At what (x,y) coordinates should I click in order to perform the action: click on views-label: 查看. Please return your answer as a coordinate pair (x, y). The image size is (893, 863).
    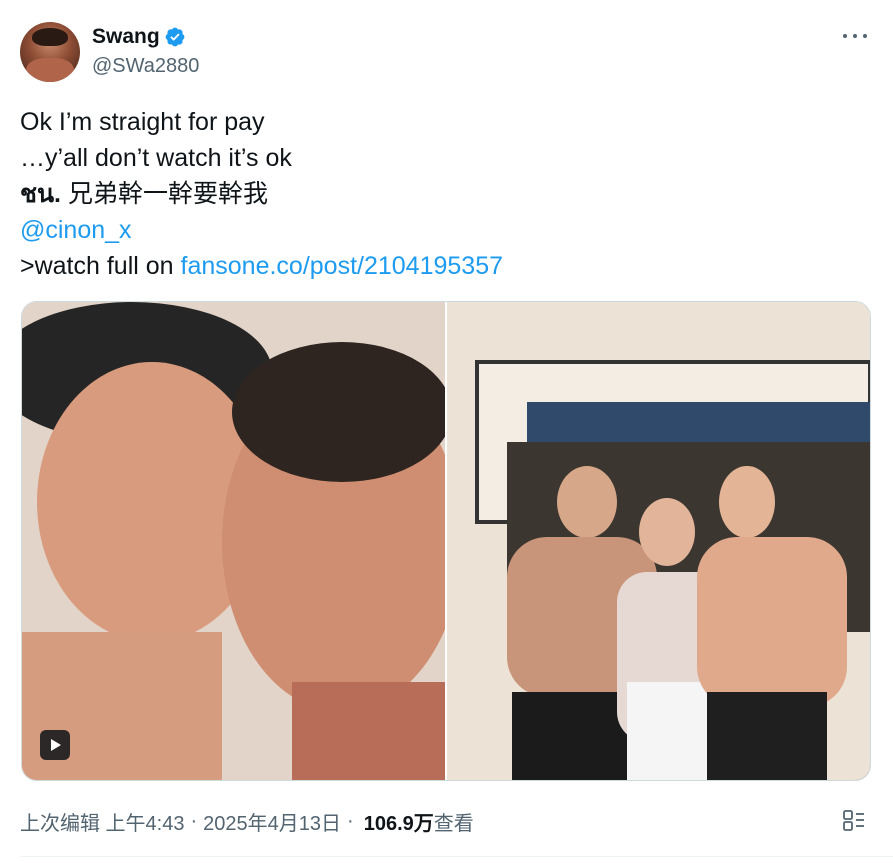
    Looking at the image, I should click on (453, 823).